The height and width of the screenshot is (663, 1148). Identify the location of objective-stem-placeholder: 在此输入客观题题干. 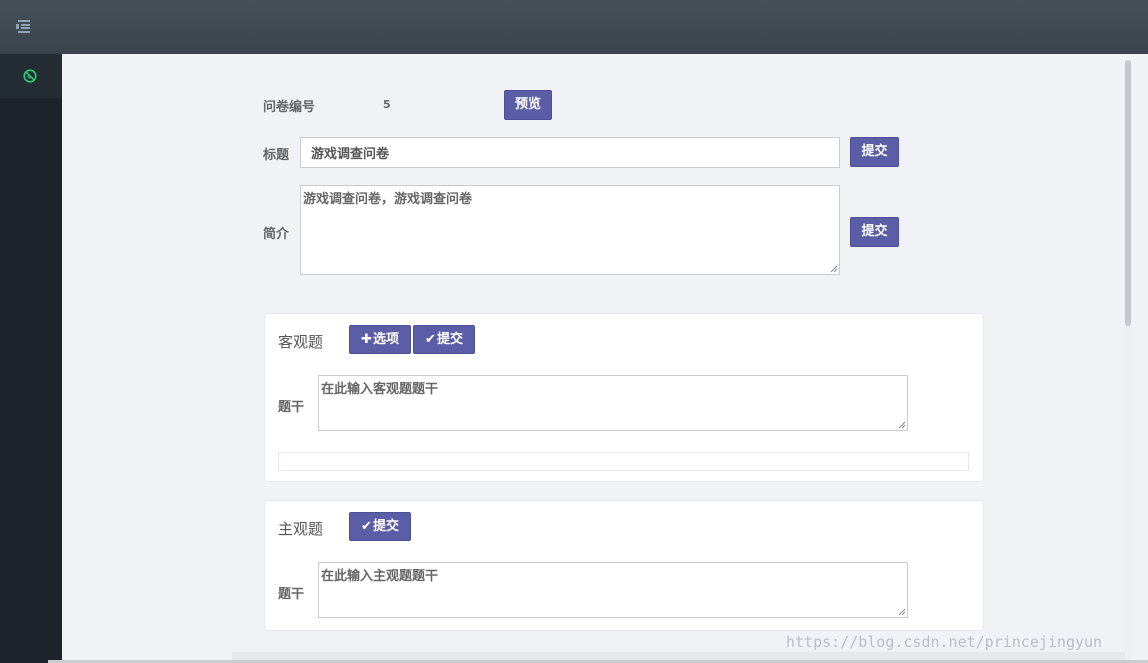
(380, 389).